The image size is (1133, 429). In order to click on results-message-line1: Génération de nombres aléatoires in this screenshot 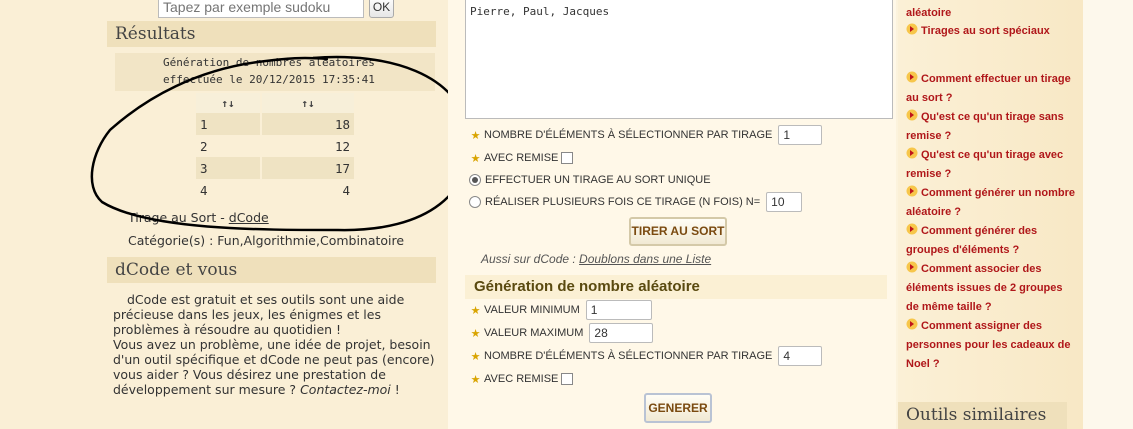, I will do `click(269, 62)`.